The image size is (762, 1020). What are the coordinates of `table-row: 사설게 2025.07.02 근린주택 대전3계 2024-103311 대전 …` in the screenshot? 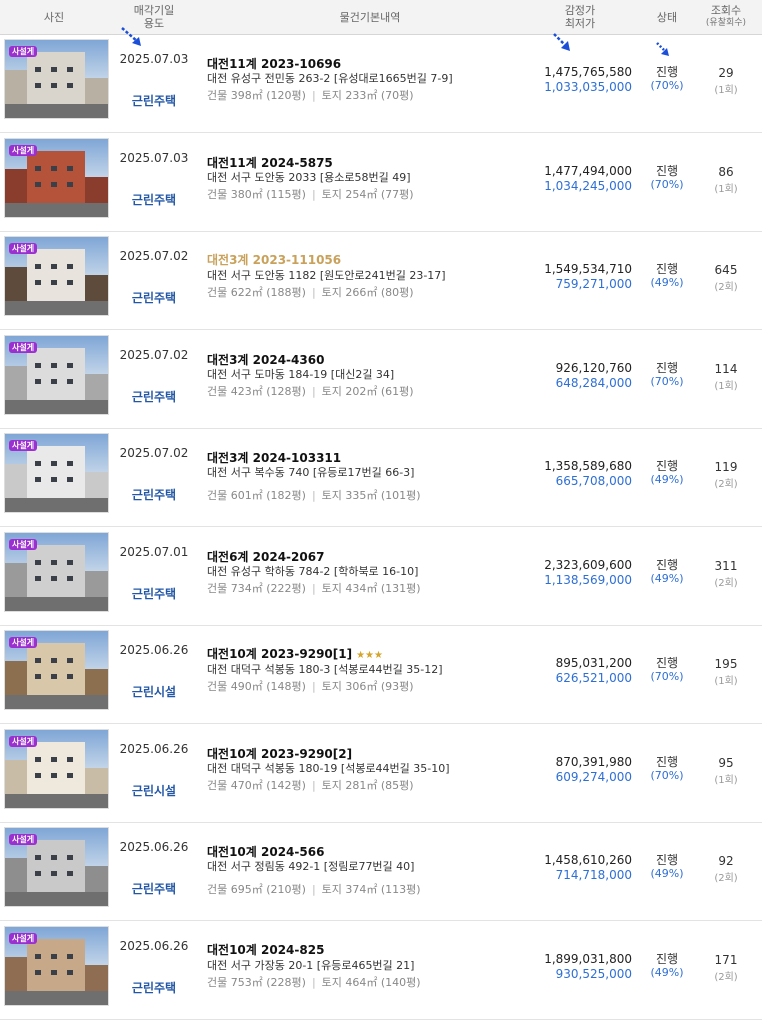 It's located at (381, 477).